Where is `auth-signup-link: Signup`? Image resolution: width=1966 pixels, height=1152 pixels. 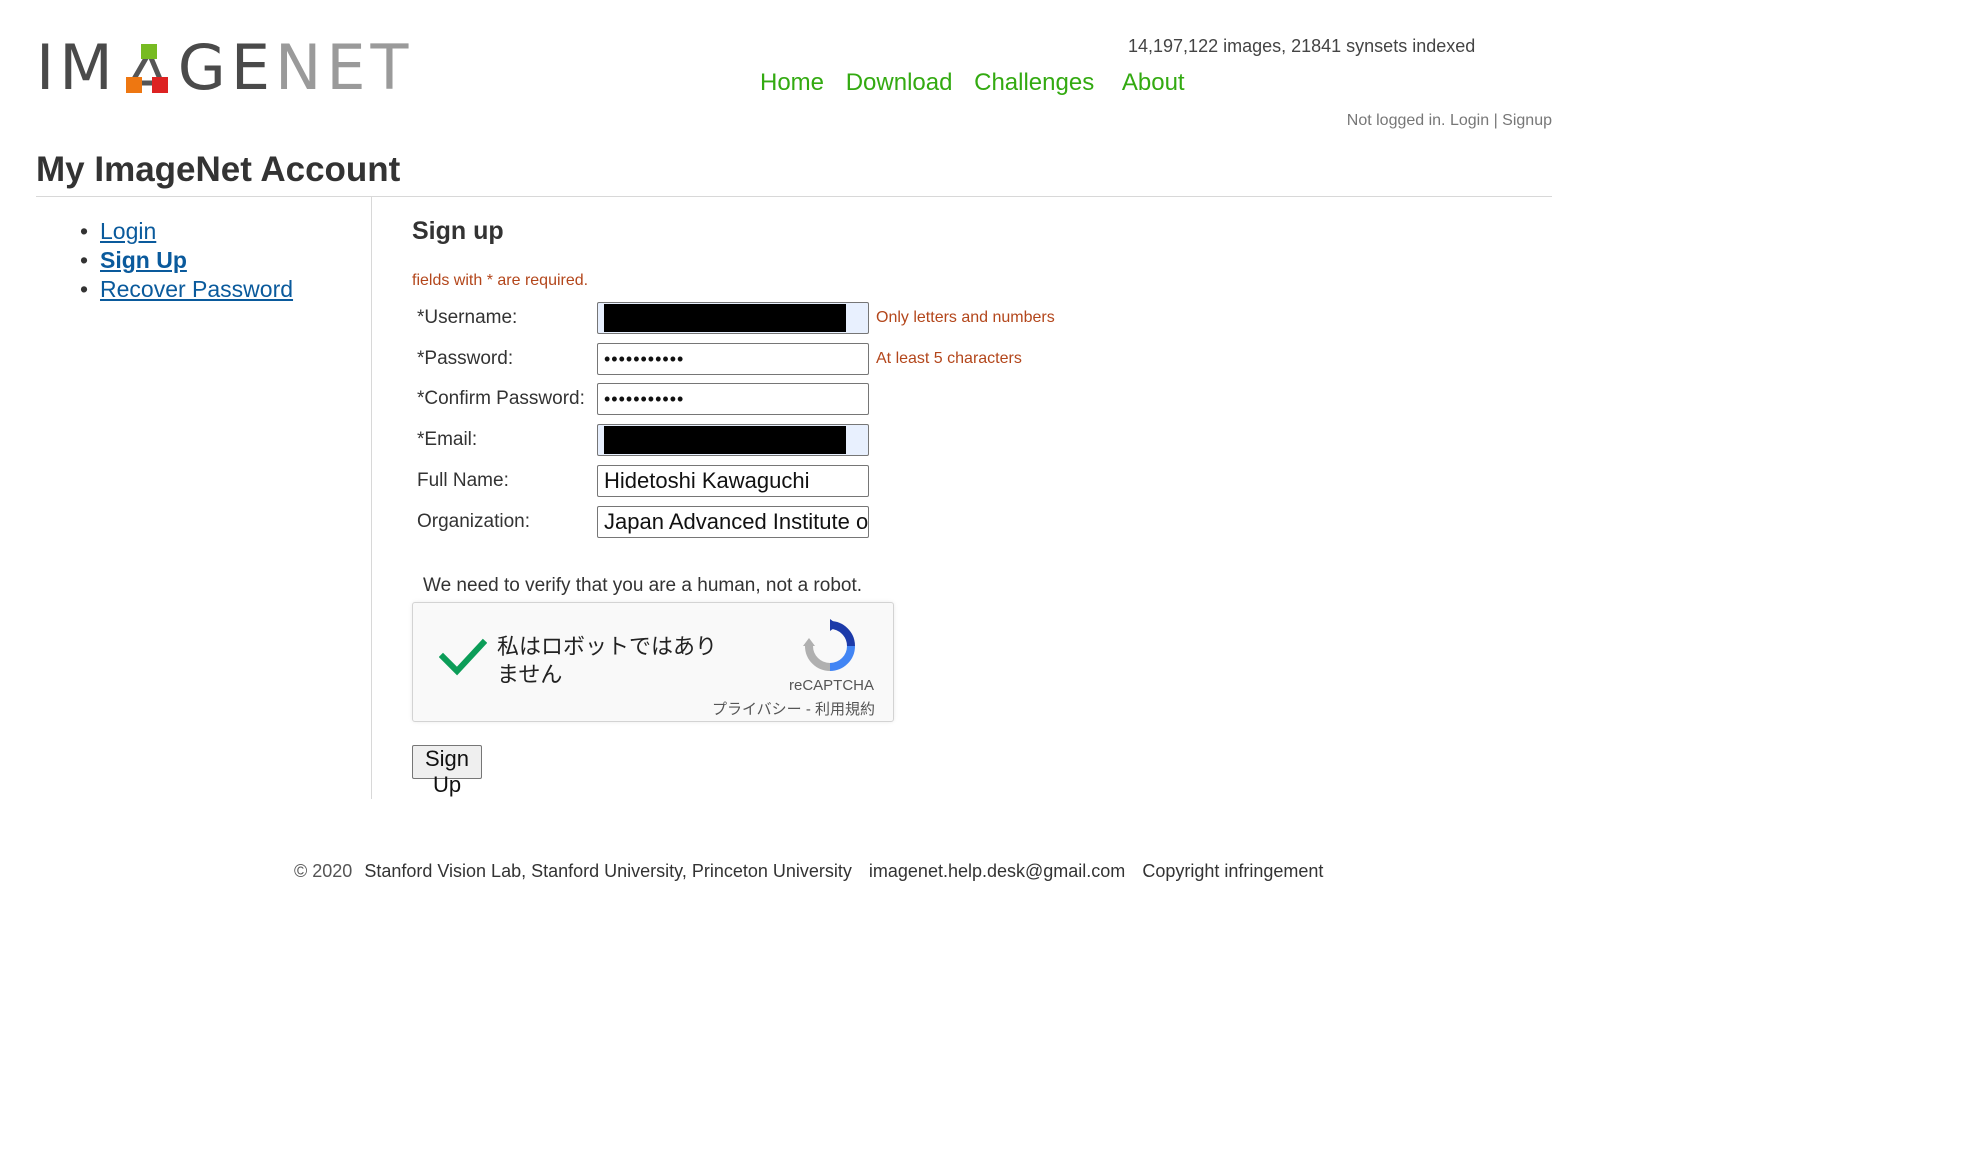 auth-signup-link: Signup is located at coordinates (1527, 120).